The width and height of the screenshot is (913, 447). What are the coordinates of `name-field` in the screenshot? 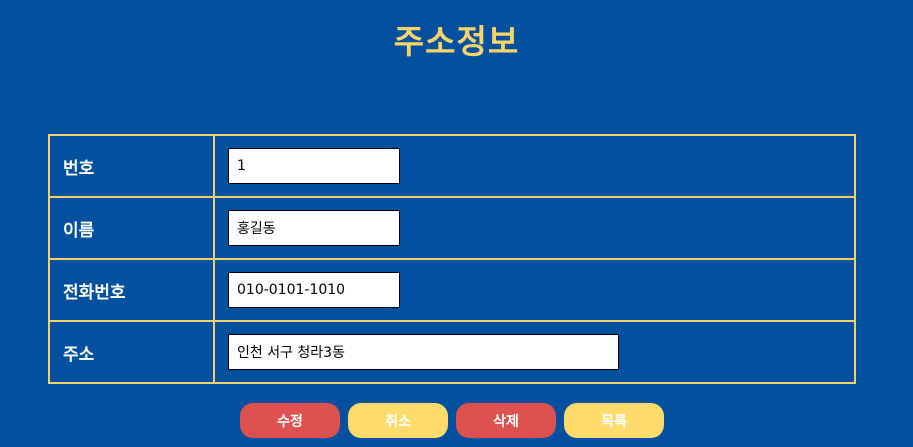 It's located at (314, 228).